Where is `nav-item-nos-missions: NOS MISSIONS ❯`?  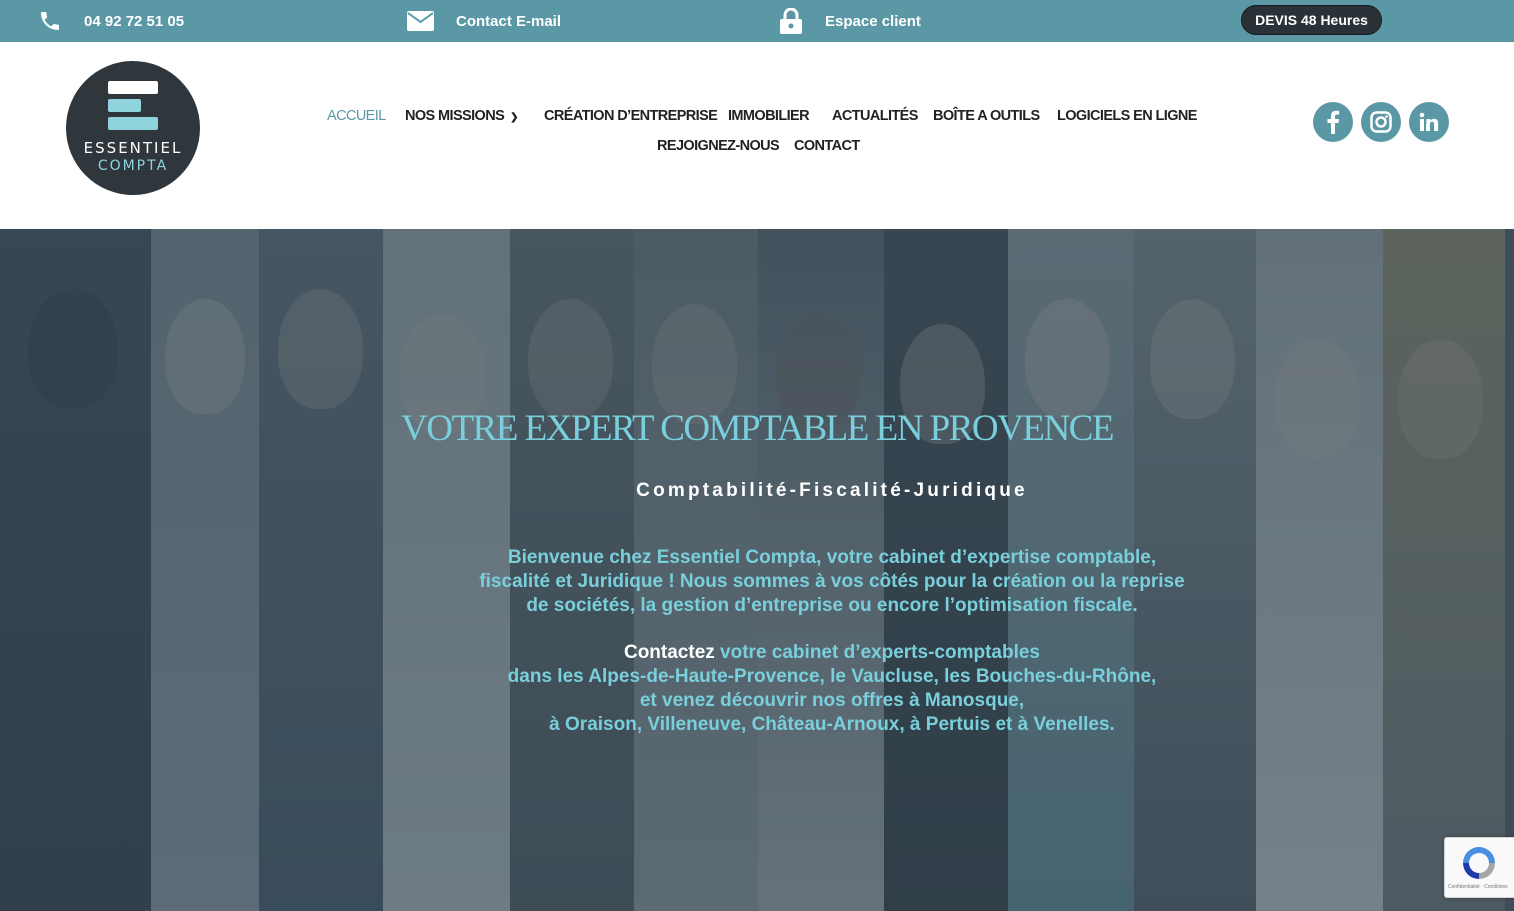 nav-item-nos-missions: NOS MISSIONS ❯ is located at coordinates (462, 116).